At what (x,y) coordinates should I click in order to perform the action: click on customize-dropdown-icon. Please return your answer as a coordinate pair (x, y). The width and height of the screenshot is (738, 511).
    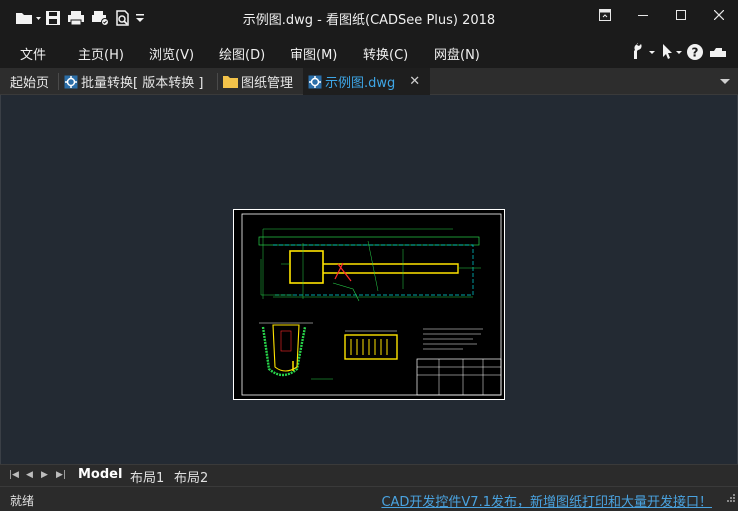
    Looking at the image, I should click on (140, 18).